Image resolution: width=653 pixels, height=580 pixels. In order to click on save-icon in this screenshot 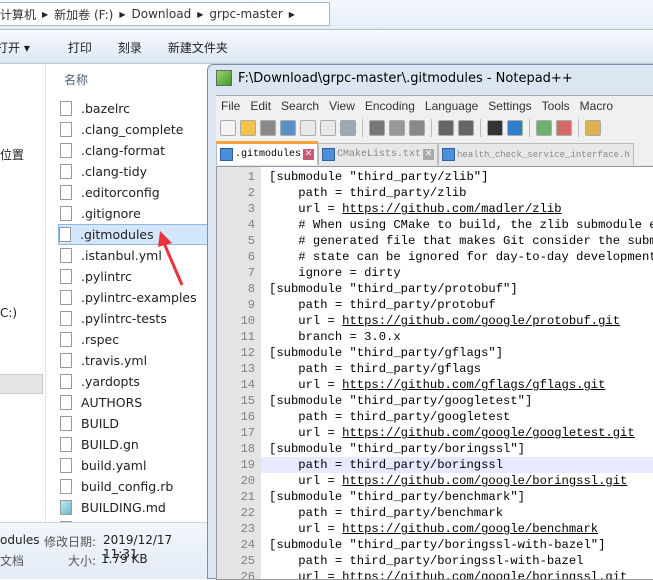, I will do `click(268, 127)`.